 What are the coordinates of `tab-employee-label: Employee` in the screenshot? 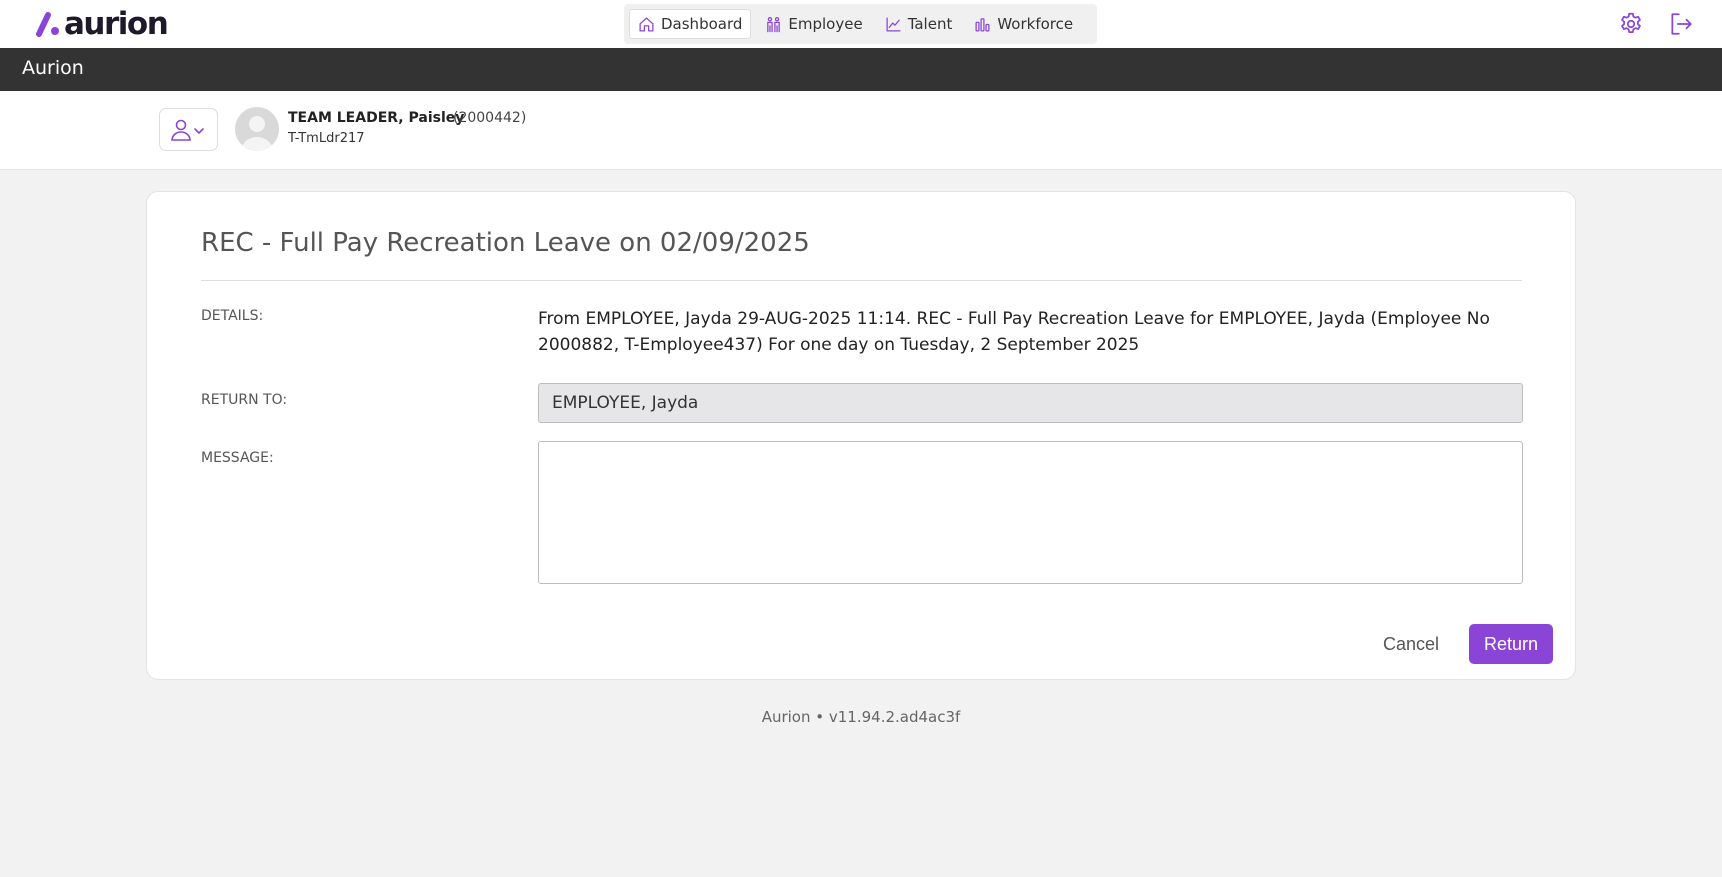 It's located at (825, 24).